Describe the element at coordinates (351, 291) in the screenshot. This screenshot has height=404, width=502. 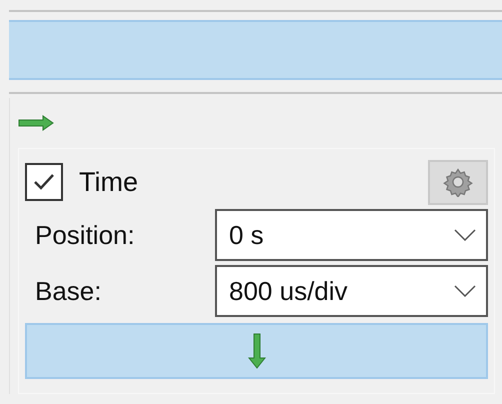
I see `dropdown: 800 us/div` at that location.